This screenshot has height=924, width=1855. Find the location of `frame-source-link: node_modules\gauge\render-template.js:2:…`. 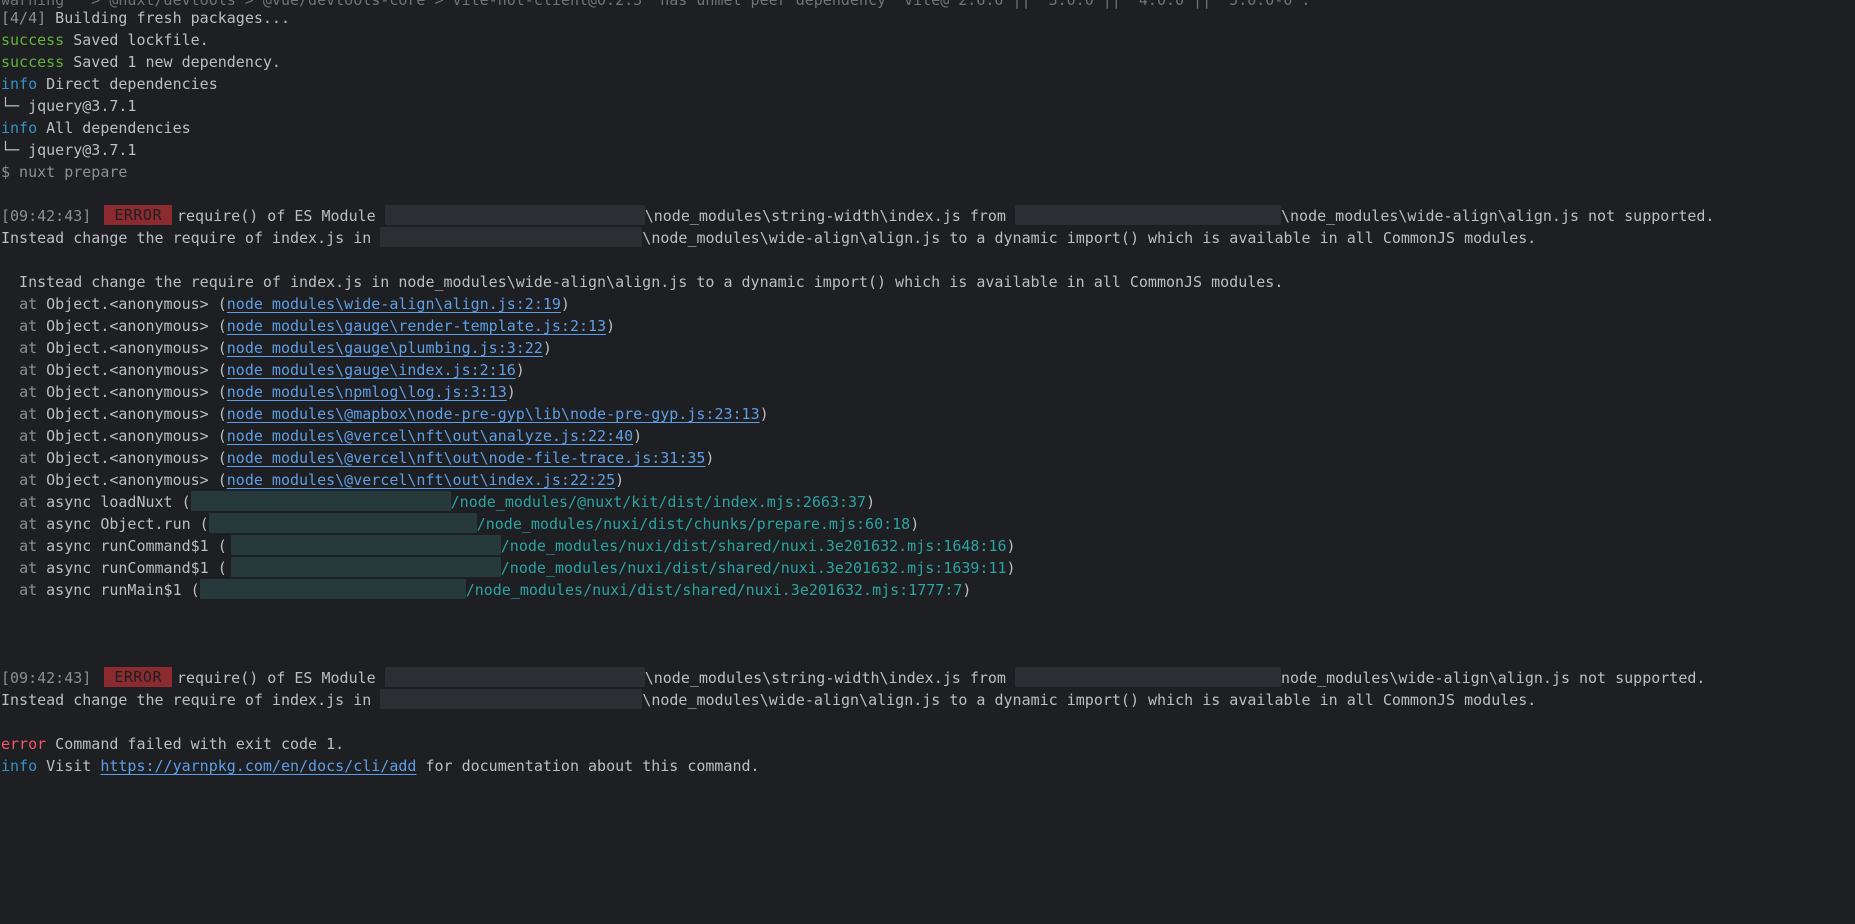

frame-source-link: node_modules\gauge\render-template.js:2:… is located at coordinates (416, 326).